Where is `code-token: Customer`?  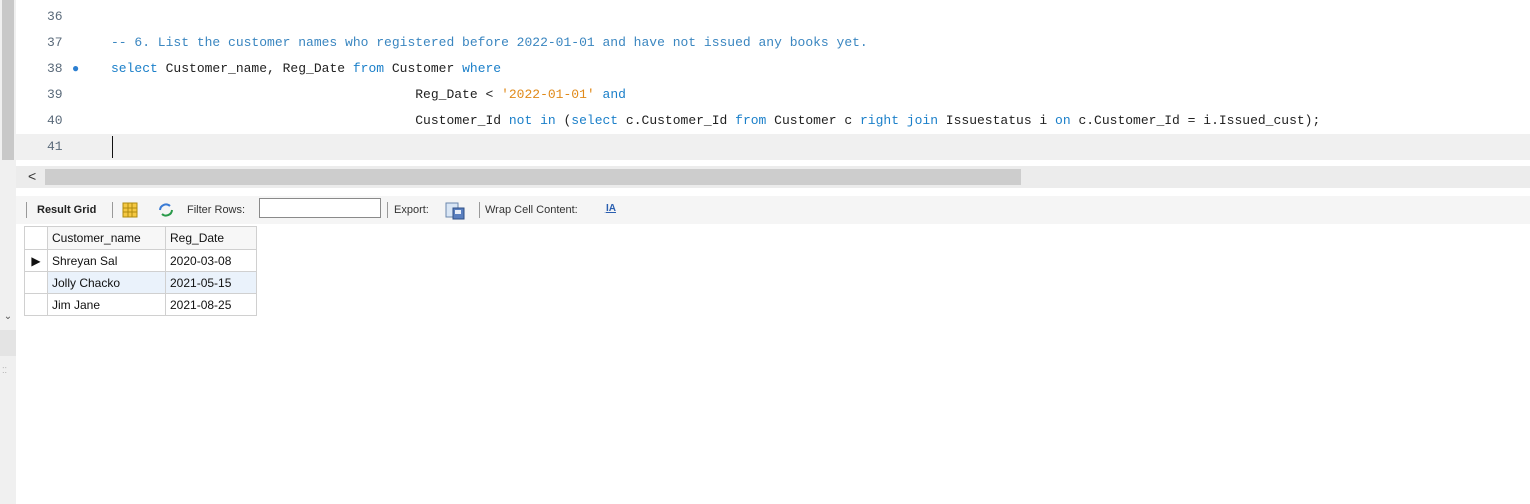 code-token: Customer is located at coordinates (423, 68).